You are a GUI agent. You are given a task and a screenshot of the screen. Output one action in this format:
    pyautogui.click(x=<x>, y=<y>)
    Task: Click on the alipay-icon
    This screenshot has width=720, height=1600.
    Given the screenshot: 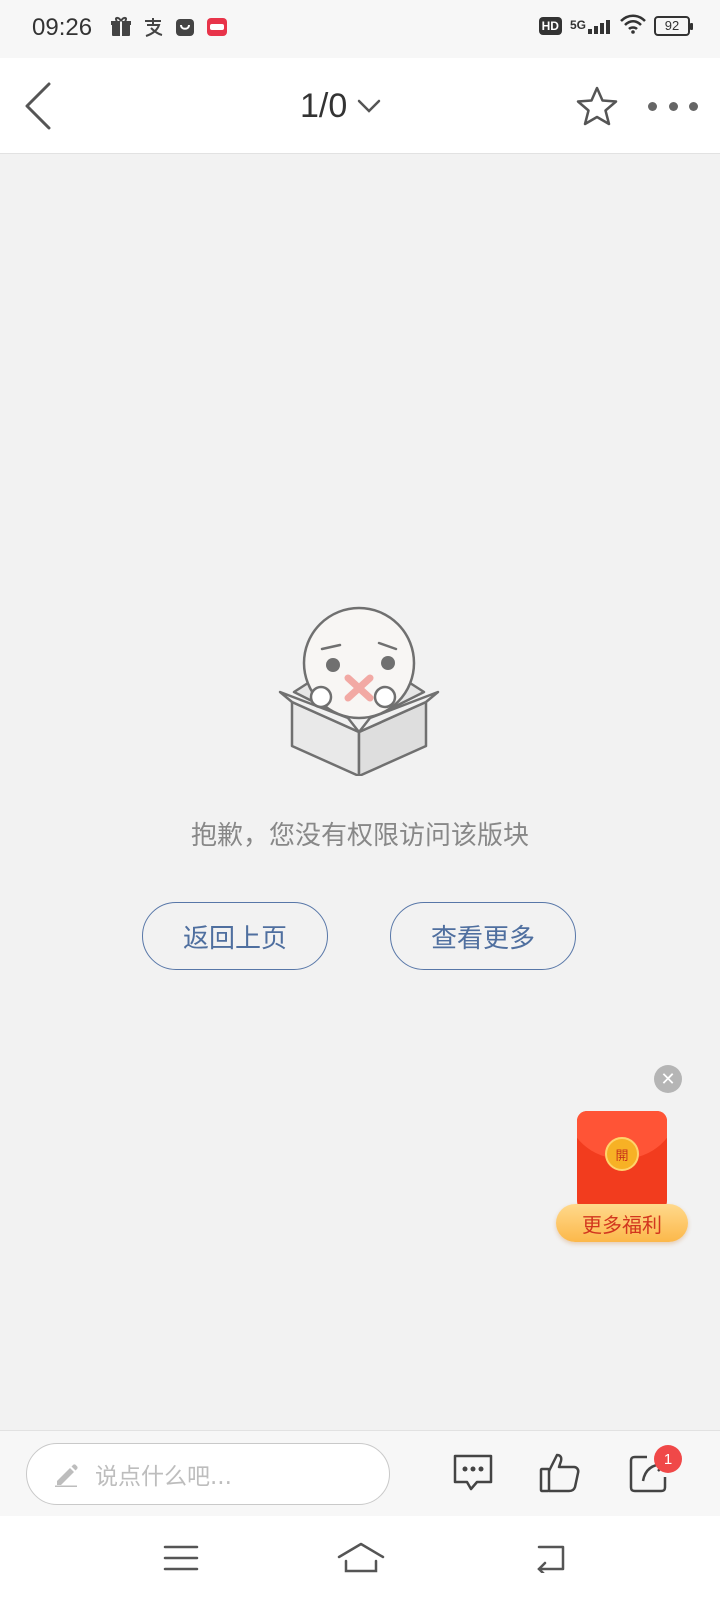 What is the action you would take?
    pyautogui.click(x=153, y=27)
    